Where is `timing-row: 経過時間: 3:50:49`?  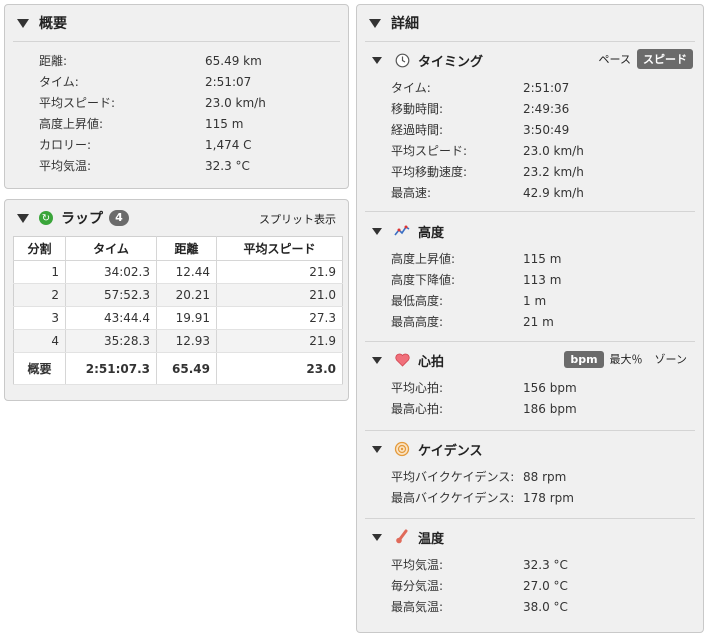 timing-row: 経過時間: 3:50:49 is located at coordinates (530, 129).